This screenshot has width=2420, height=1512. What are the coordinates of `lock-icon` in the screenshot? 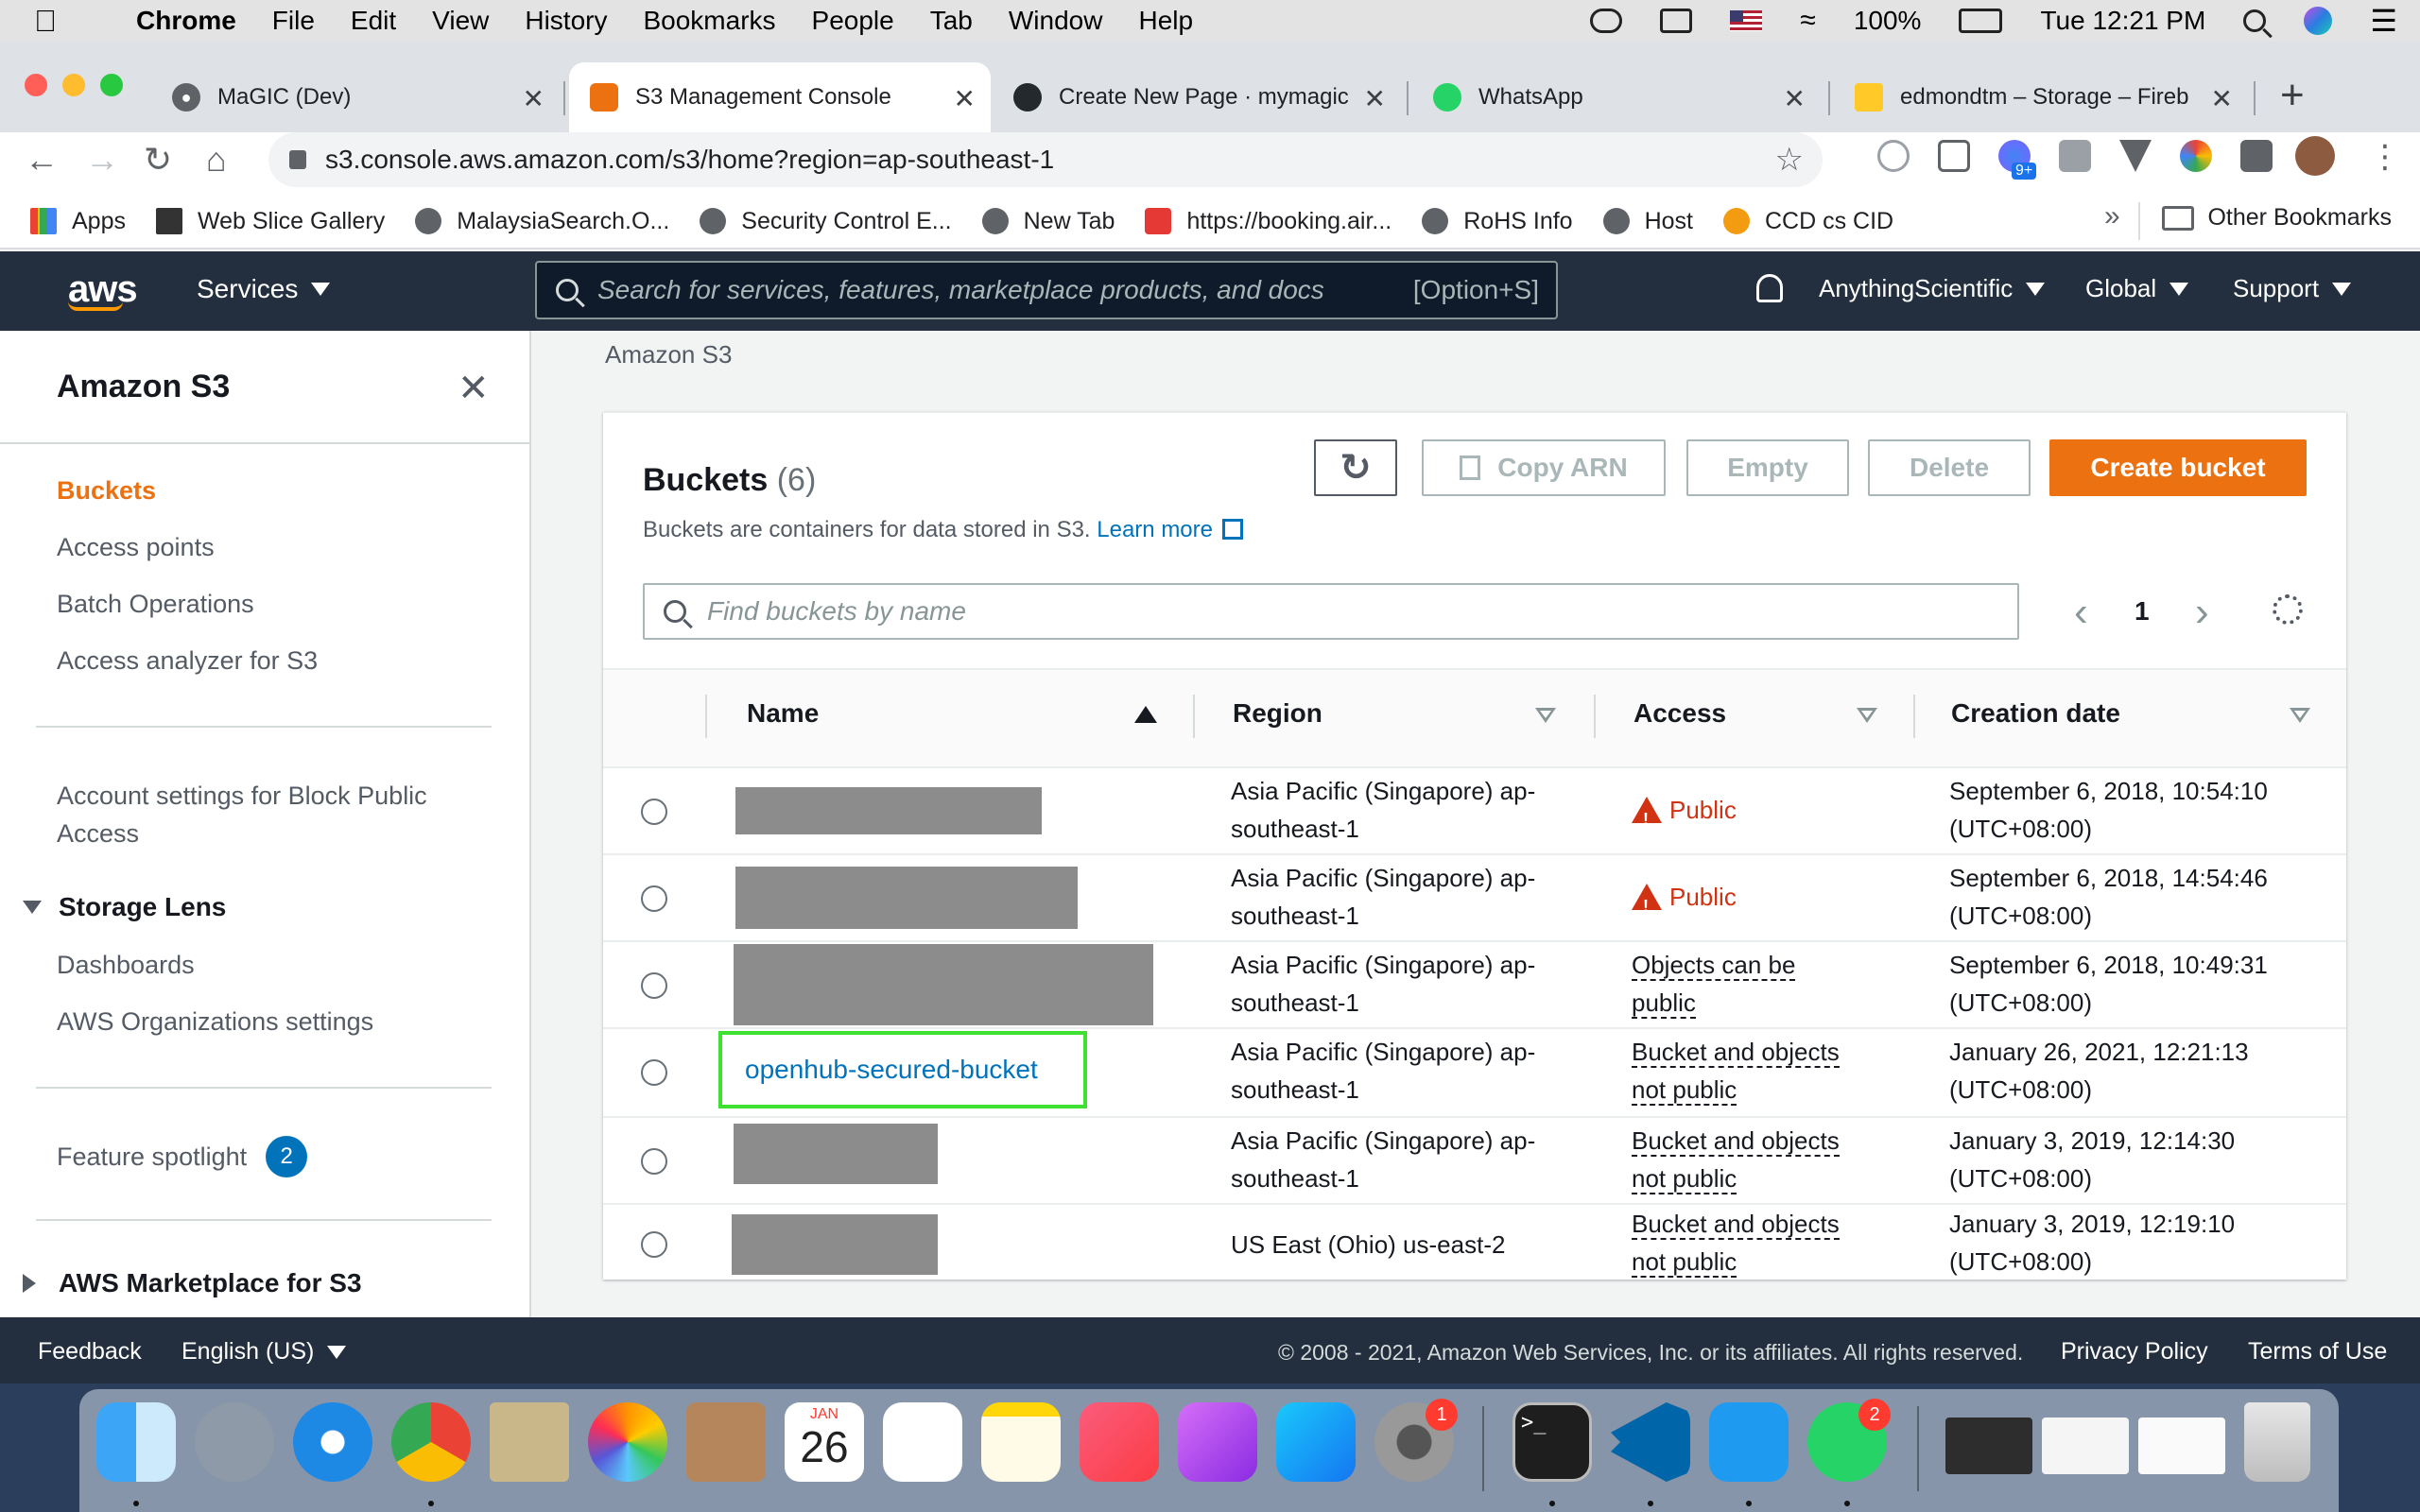 It's located at (297, 159).